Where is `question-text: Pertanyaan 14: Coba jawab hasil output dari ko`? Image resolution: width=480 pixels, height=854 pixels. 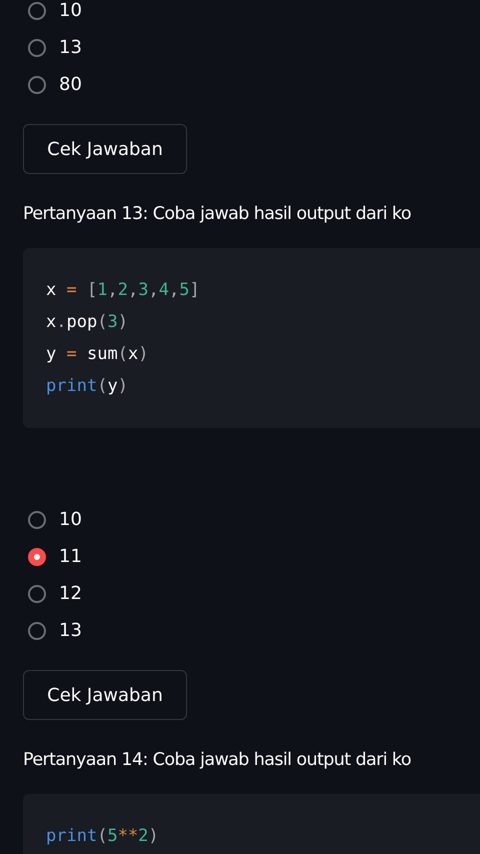
question-text: Pertanyaan 14: Coba jawab hasil output dari ko is located at coordinates (217, 760).